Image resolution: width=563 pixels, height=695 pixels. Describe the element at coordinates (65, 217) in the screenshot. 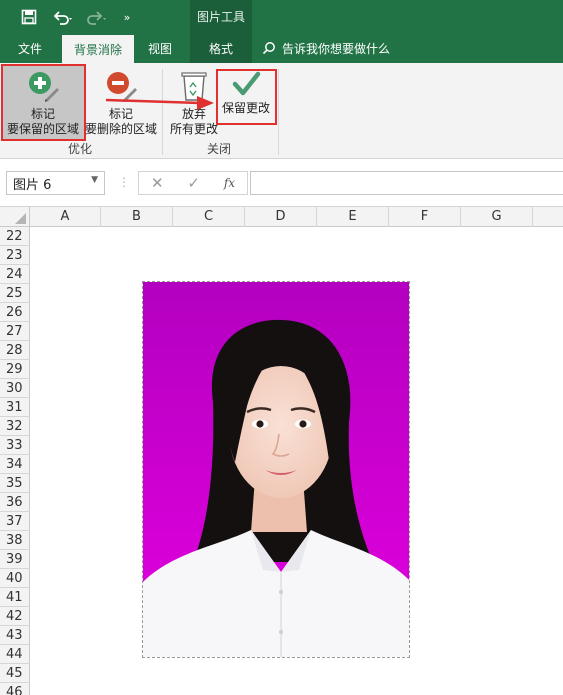

I see `column-header-a: A` at that location.